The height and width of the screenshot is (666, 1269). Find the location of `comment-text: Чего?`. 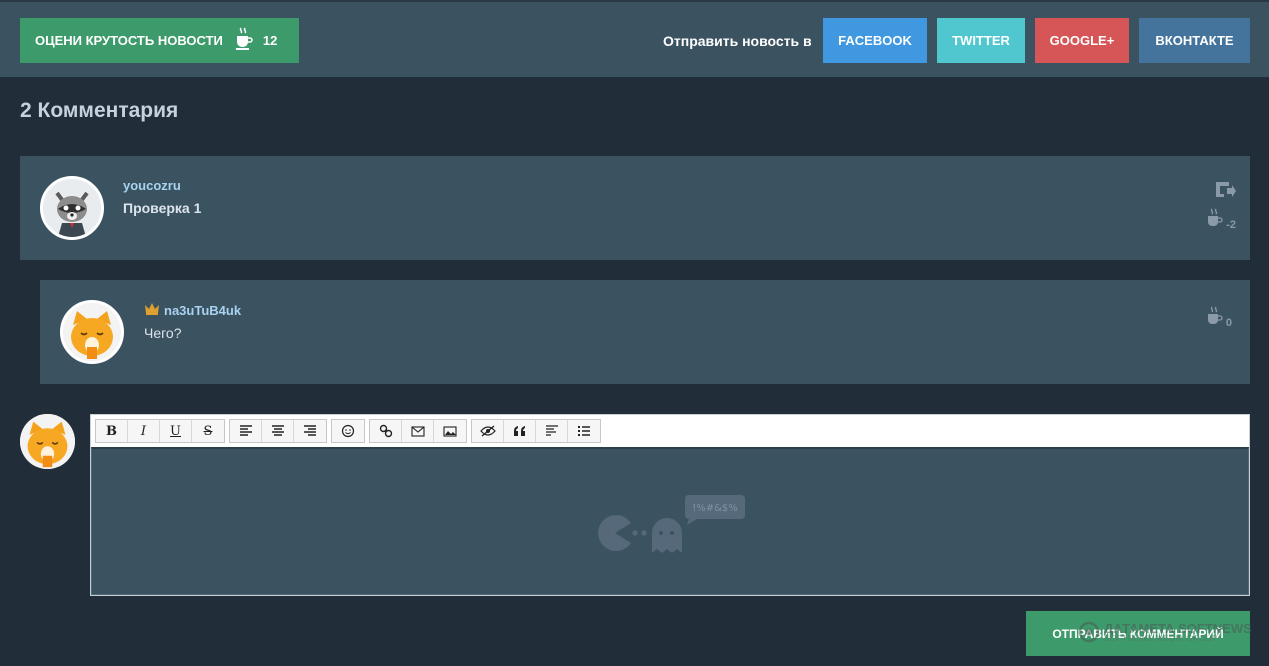

comment-text: Чего? is located at coordinates (163, 333).